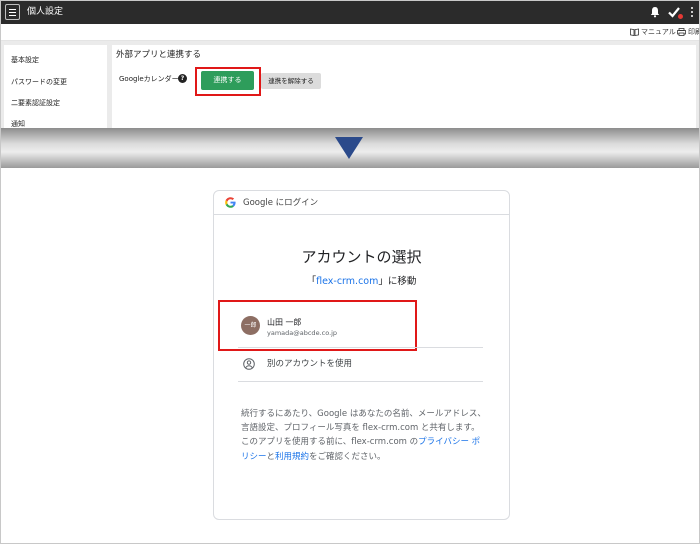 The width and height of the screenshot is (700, 544). What do you see at coordinates (250, 325) in the screenshot?
I see `avatar: 一郎` at bounding box center [250, 325].